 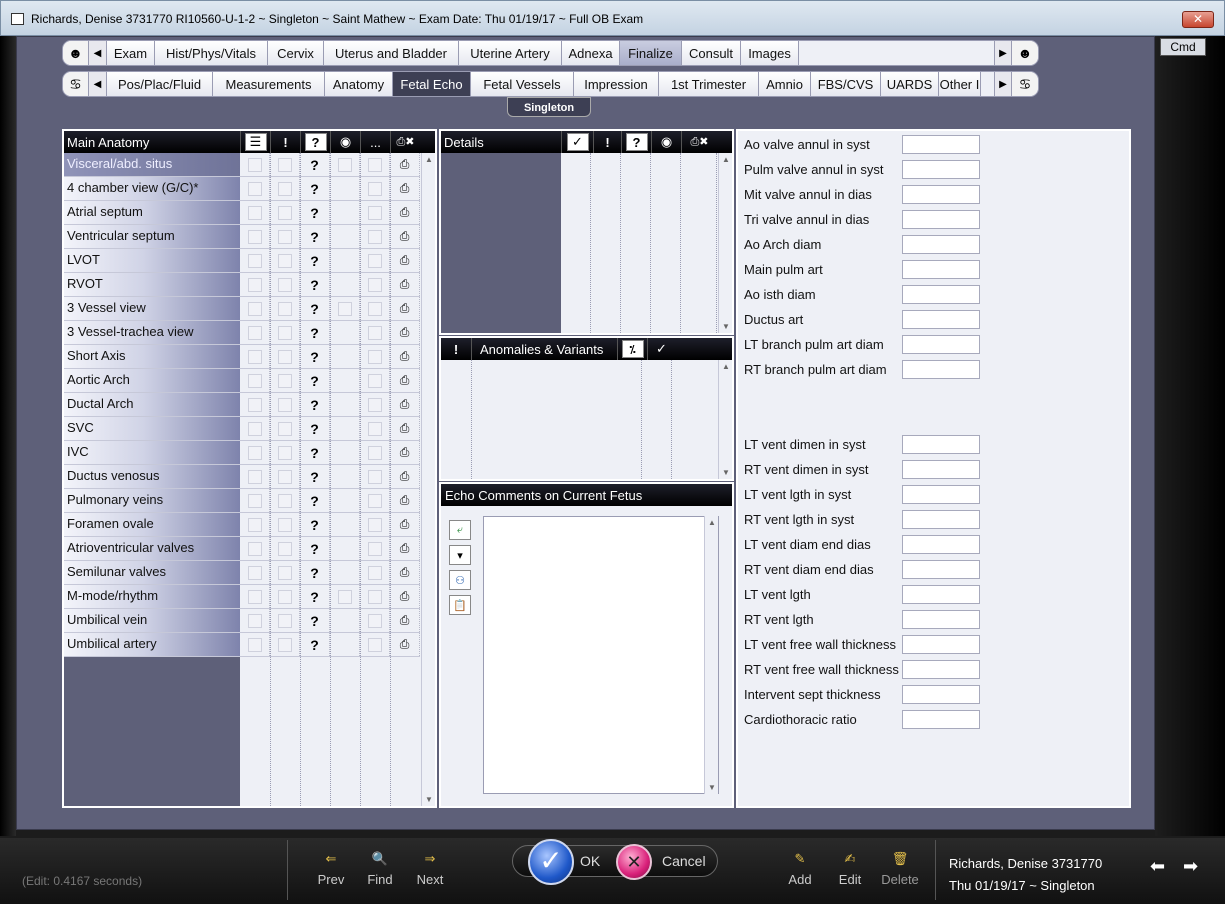 I want to click on anatomy-row-label: SVC, so click(x=152, y=428).